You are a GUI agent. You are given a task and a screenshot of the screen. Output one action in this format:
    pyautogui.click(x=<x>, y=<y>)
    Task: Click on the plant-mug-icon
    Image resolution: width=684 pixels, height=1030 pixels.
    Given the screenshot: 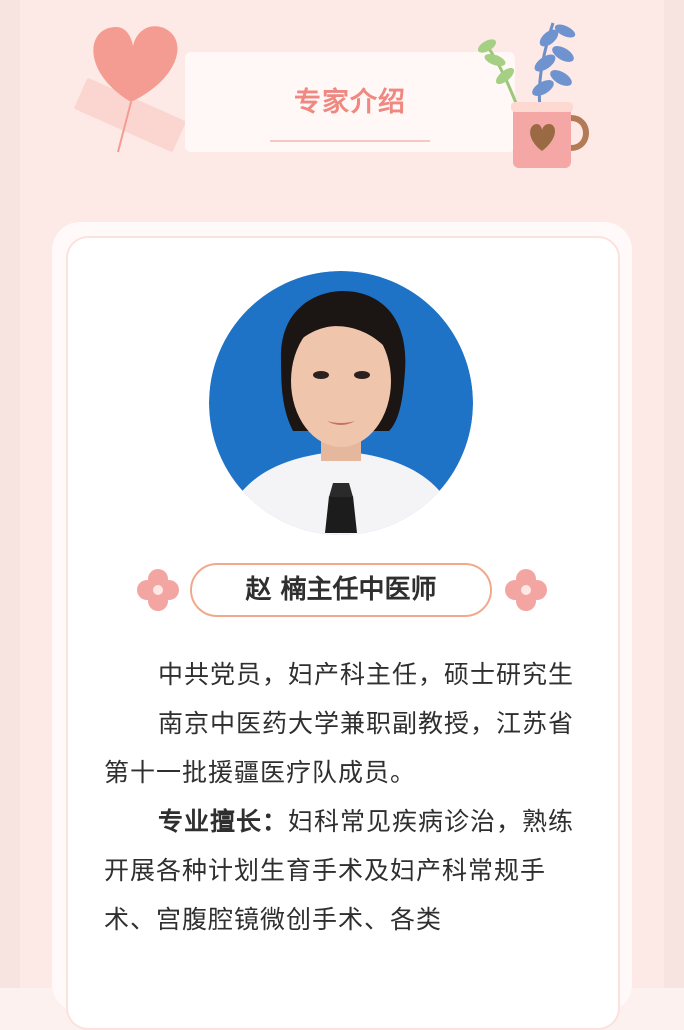 What is the action you would take?
    pyautogui.click(x=533, y=95)
    